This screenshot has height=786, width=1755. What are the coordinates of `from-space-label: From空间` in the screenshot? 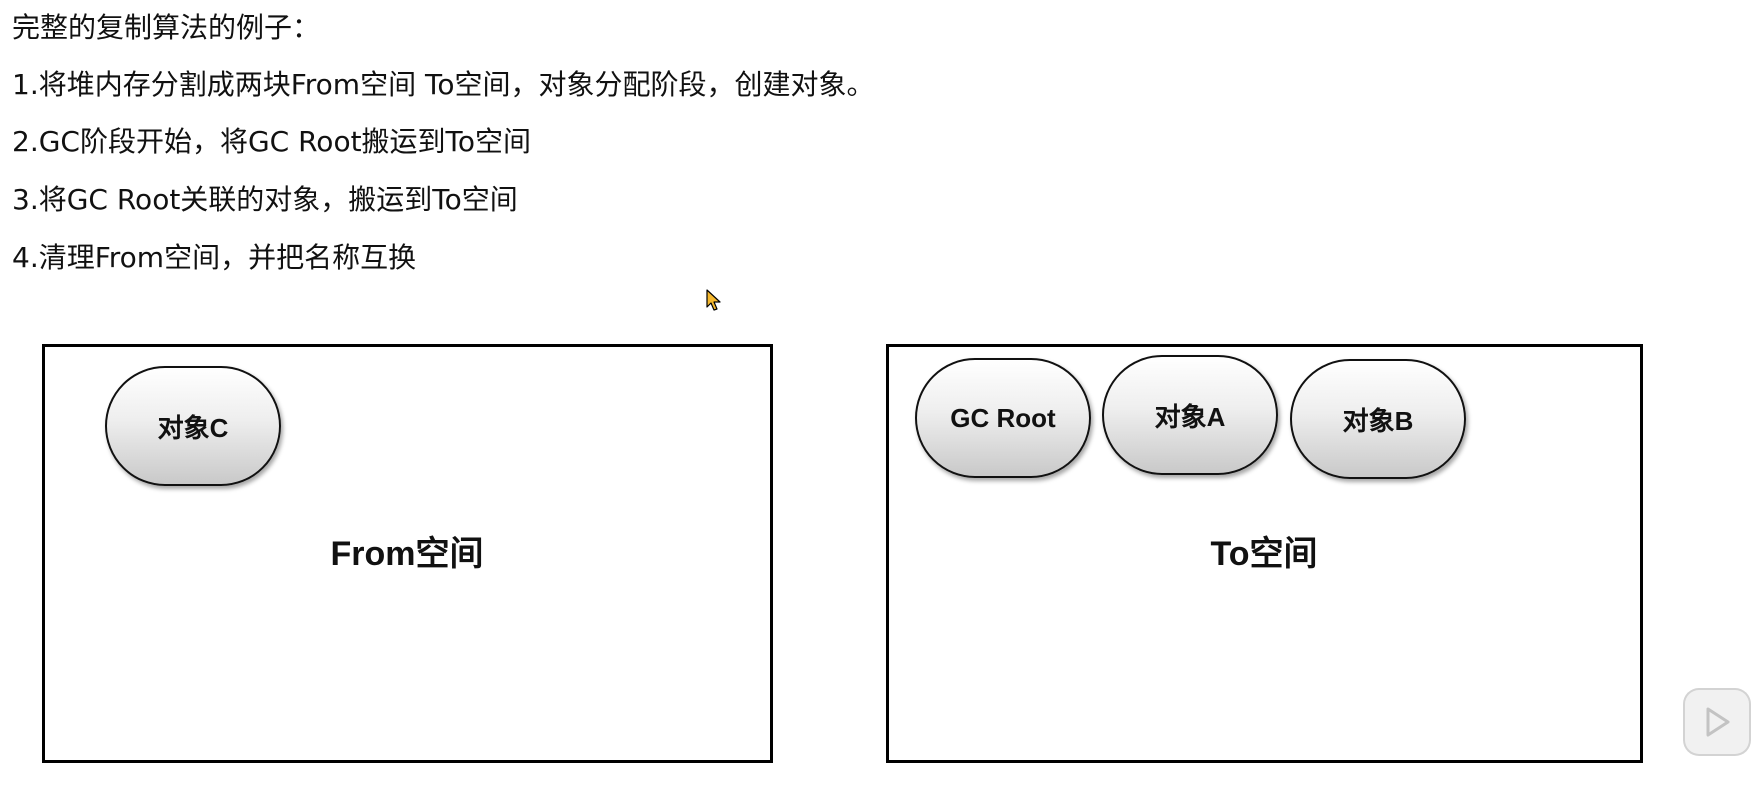 It's located at (407, 554).